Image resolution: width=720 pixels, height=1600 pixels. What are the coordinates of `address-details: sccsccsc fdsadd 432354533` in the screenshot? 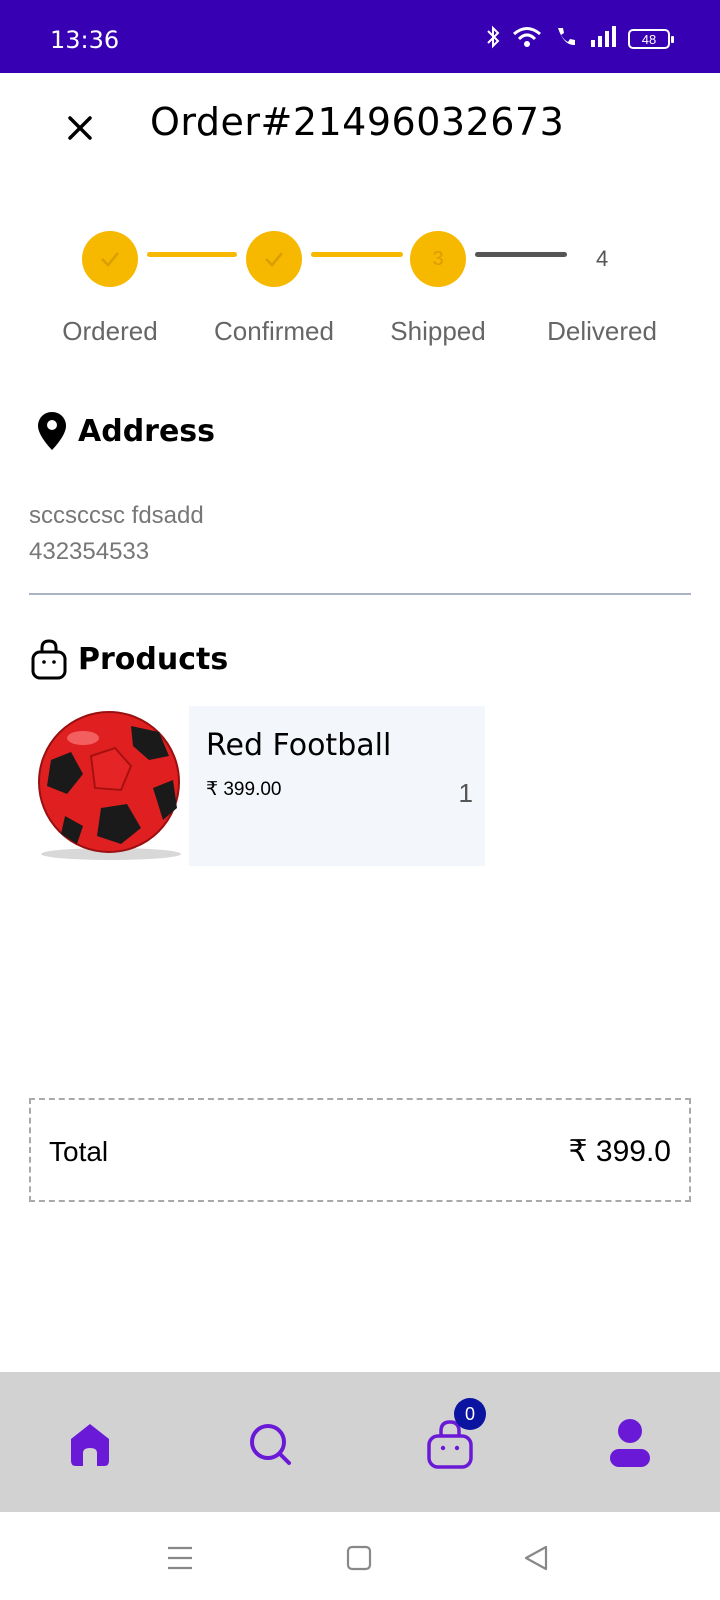 It's located at (116, 534).